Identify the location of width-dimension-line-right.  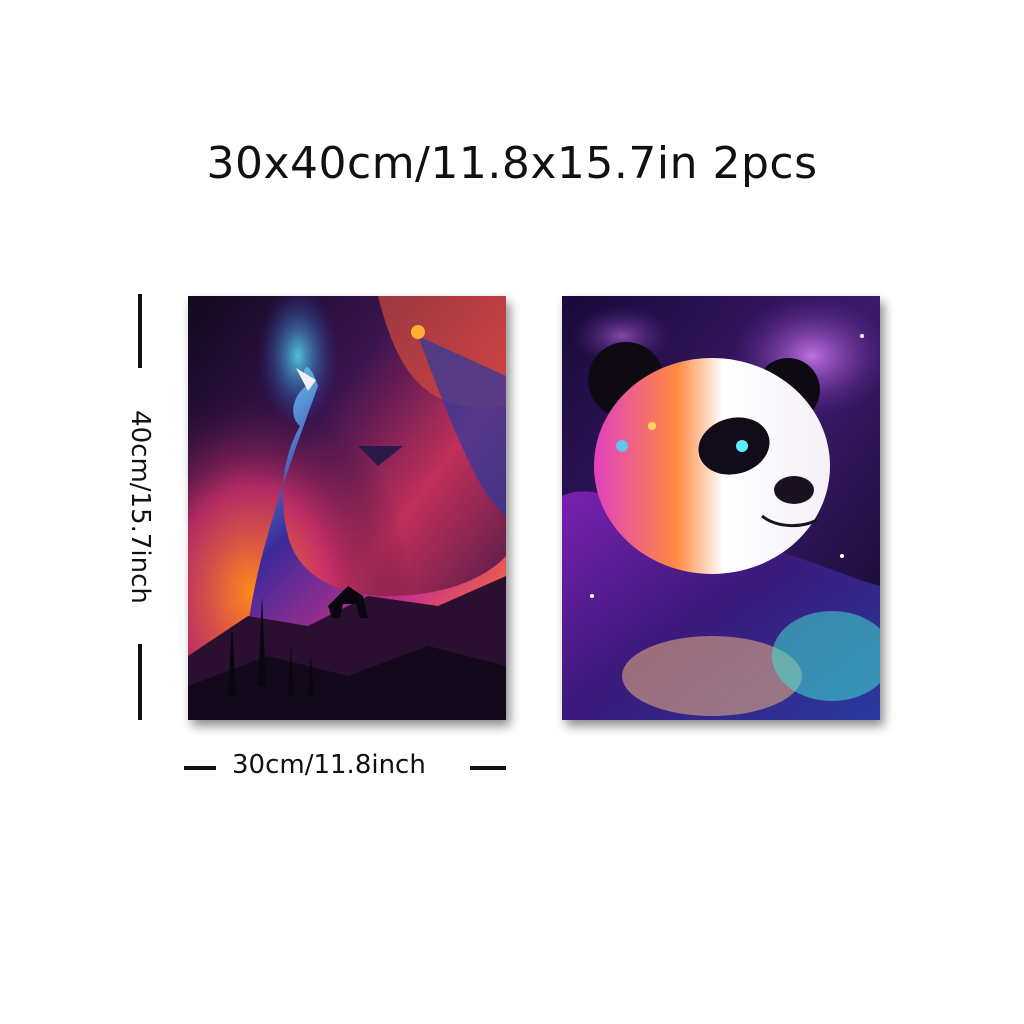
(488, 768).